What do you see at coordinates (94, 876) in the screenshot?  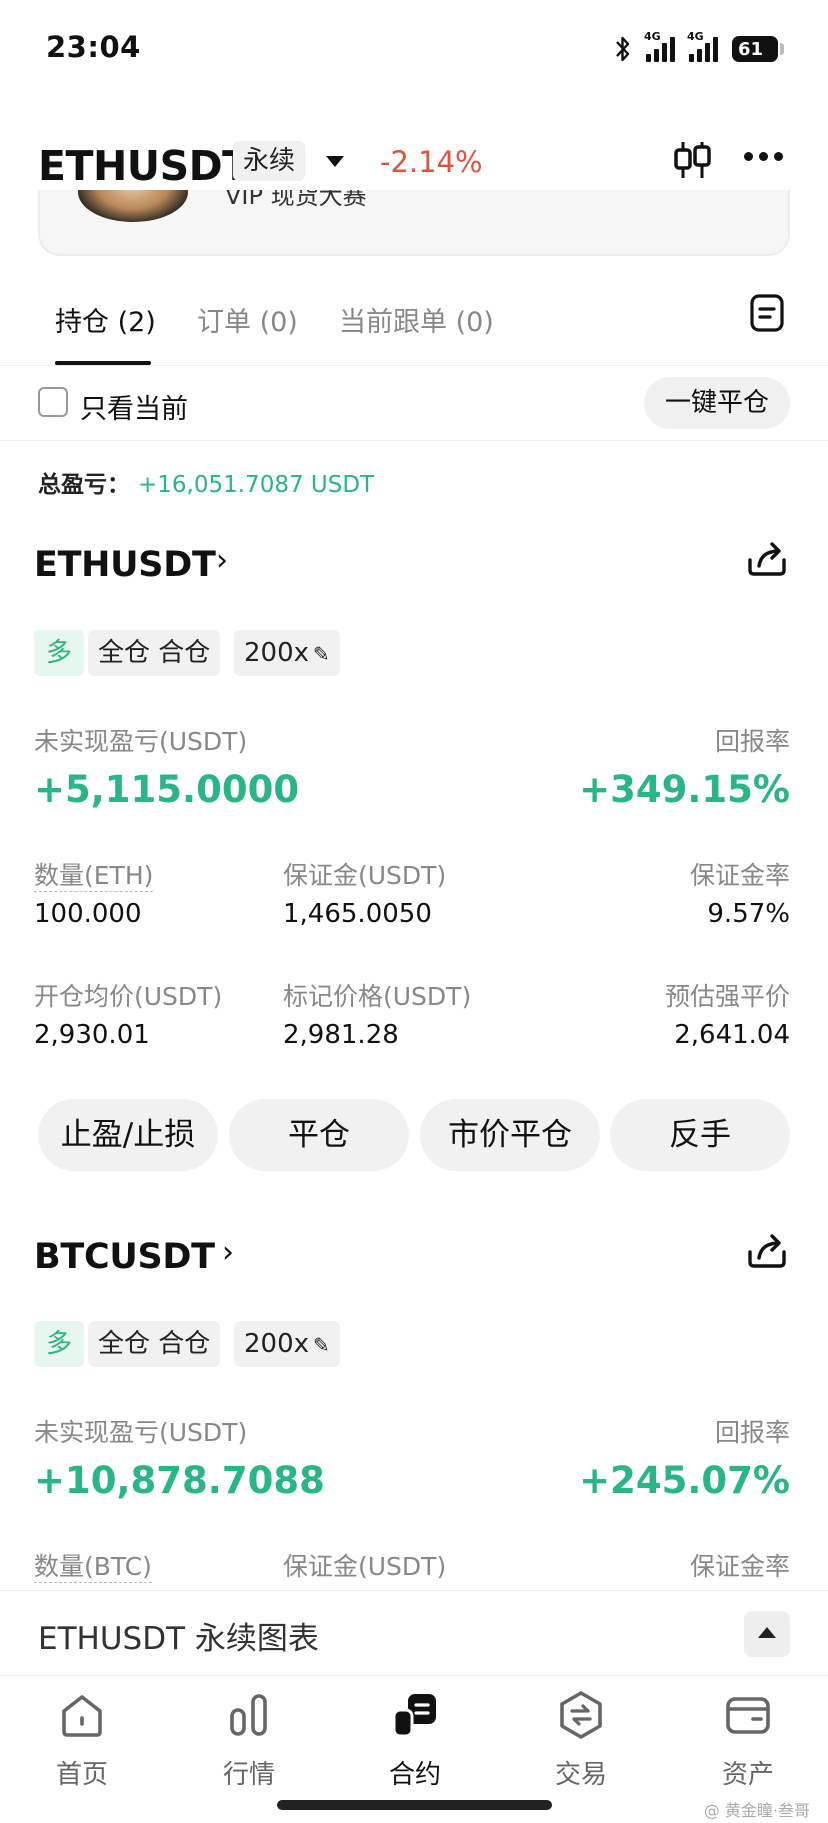 I see `qty-label: 数量(ETH)` at bounding box center [94, 876].